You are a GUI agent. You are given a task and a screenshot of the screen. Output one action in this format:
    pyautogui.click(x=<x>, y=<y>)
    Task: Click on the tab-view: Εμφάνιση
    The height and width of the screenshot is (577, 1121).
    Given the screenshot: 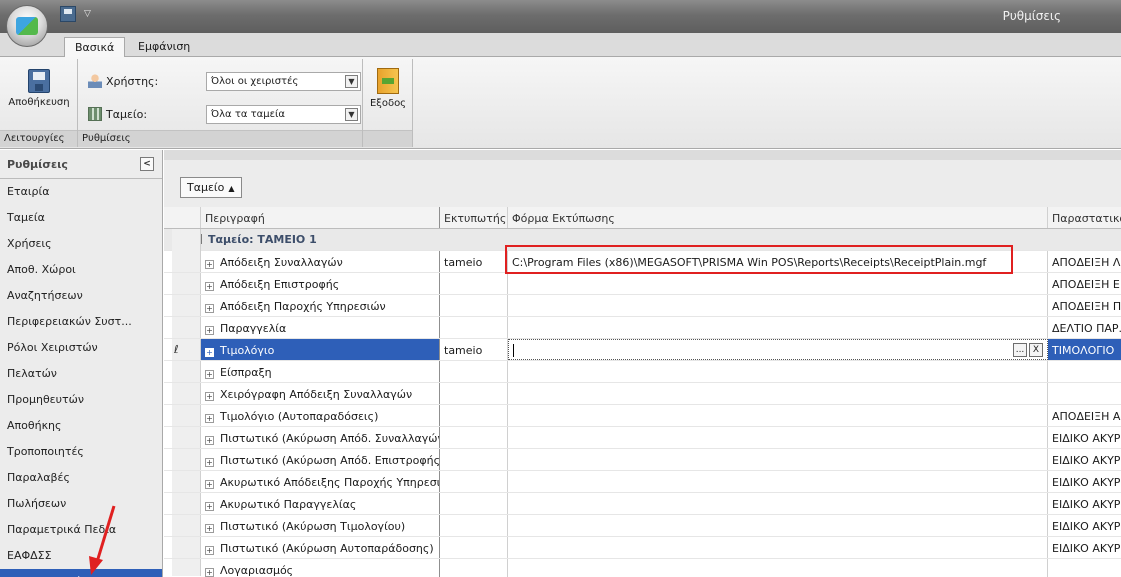 What is the action you would take?
    pyautogui.click(x=164, y=47)
    